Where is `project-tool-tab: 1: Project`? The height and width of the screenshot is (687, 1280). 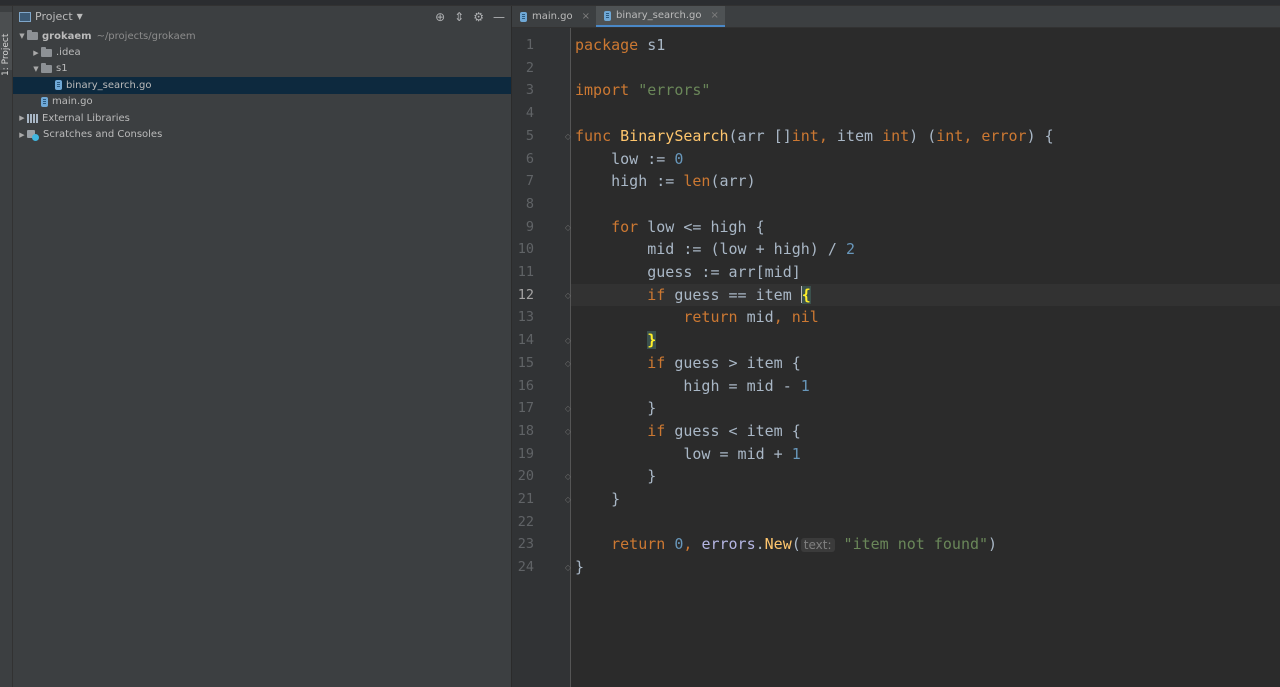
project-tool-tab: 1: Project is located at coordinates (6, 44).